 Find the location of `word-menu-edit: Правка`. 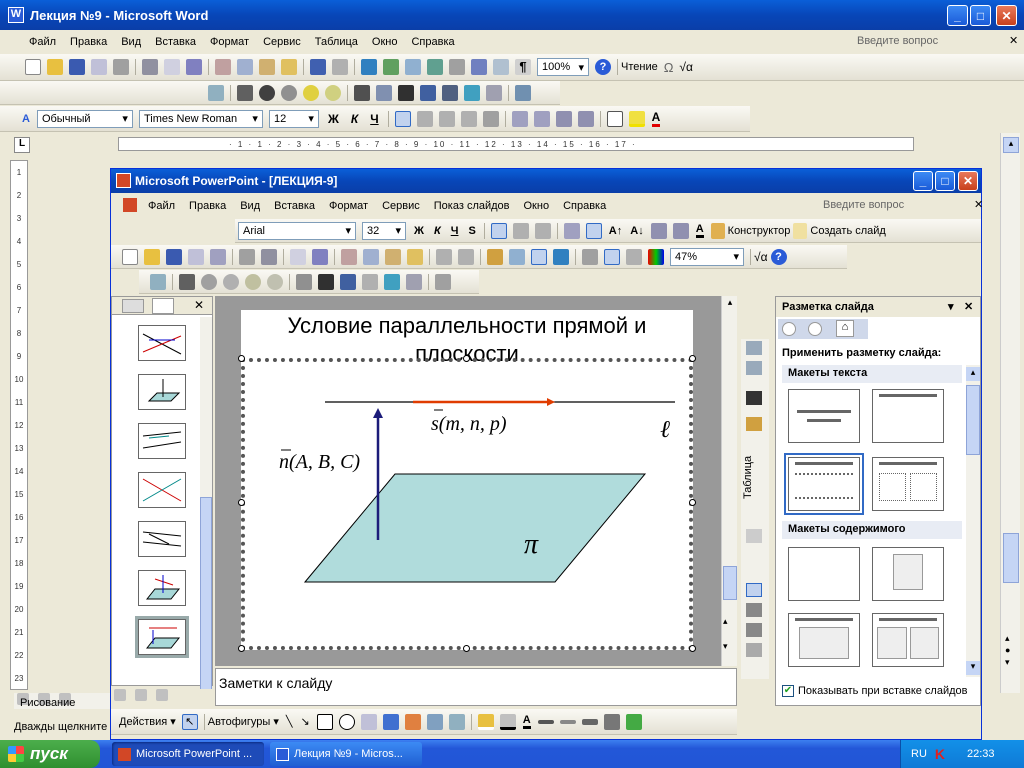

word-menu-edit: Правка is located at coordinates (88, 42).